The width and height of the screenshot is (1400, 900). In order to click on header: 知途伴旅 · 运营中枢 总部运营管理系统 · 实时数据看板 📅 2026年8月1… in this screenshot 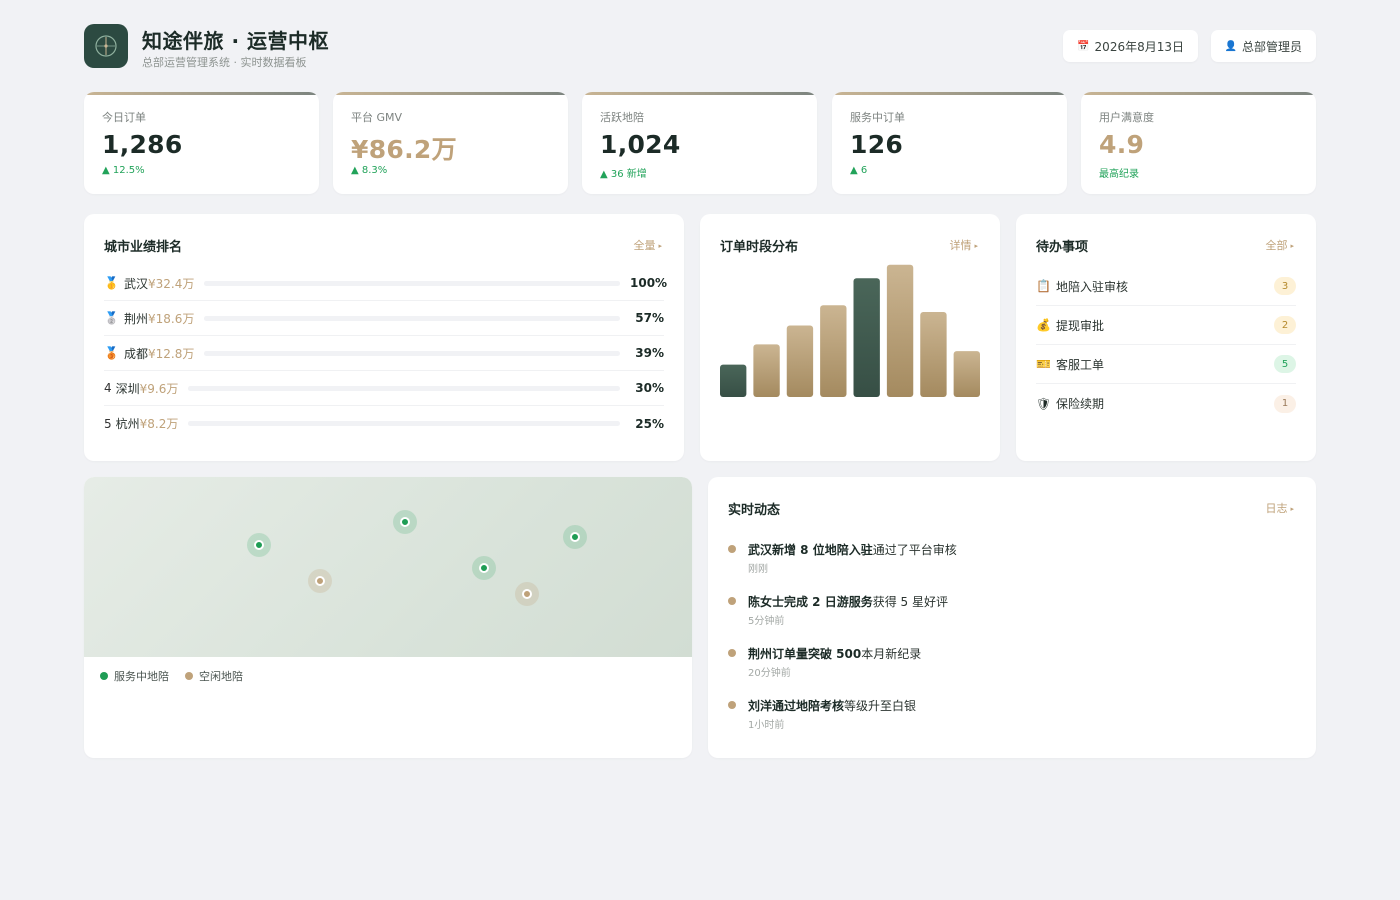, I will do `click(700, 46)`.